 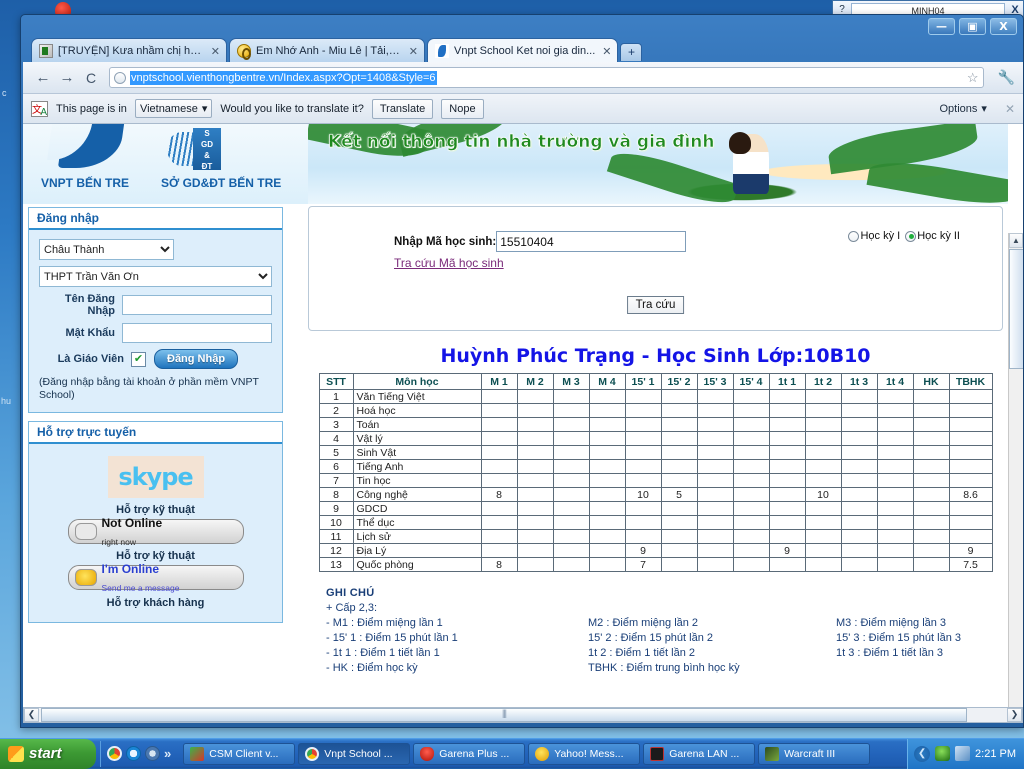 What do you see at coordinates (417, 536) in the screenshot?
I see `subject-name: Lịch sử` at bounding box center [417, 536].